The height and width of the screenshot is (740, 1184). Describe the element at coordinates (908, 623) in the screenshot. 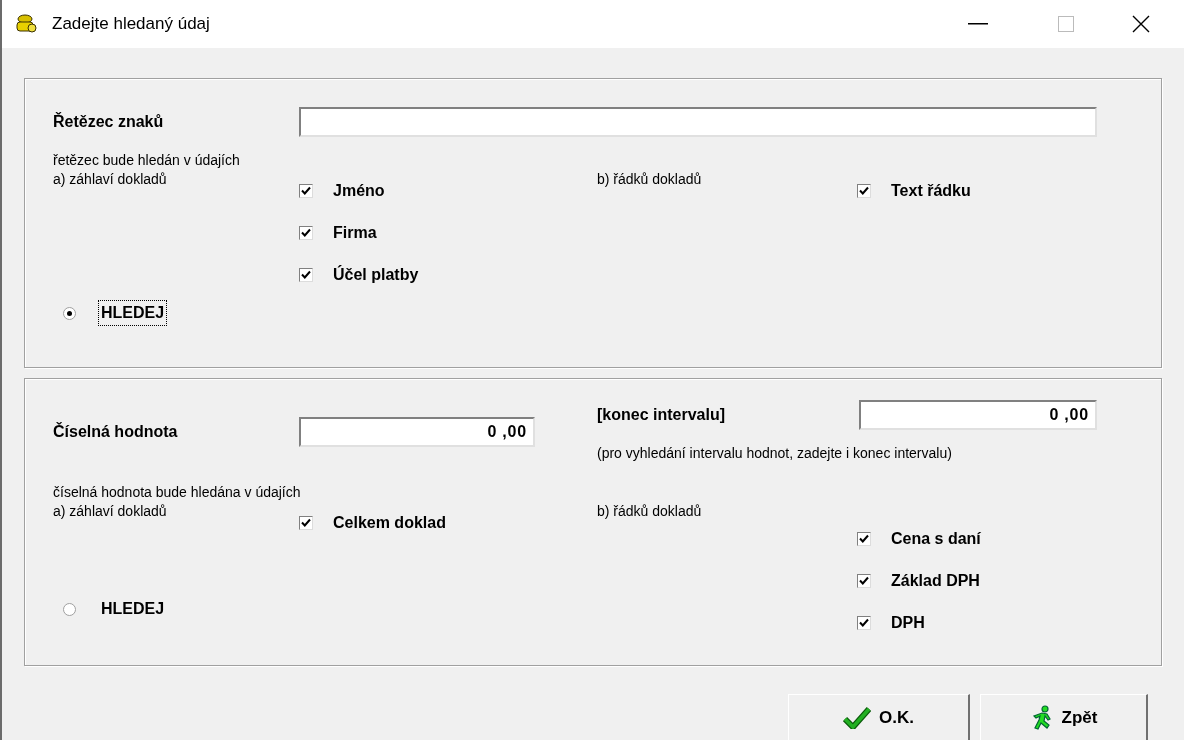

I see `checkbox-label: DPH` at that location.